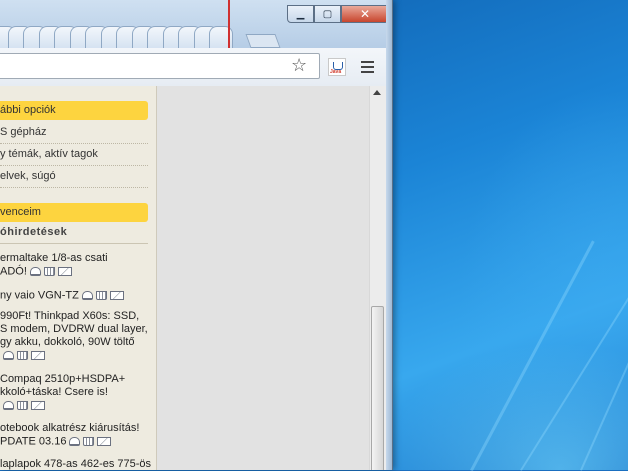 This screenshot has width=628, height=471. What do you see at coordinates (39, 295) in the screenshot?
I see `ad-line-text: ny vaio VGN-TZ` at bounding box center [39, 295].